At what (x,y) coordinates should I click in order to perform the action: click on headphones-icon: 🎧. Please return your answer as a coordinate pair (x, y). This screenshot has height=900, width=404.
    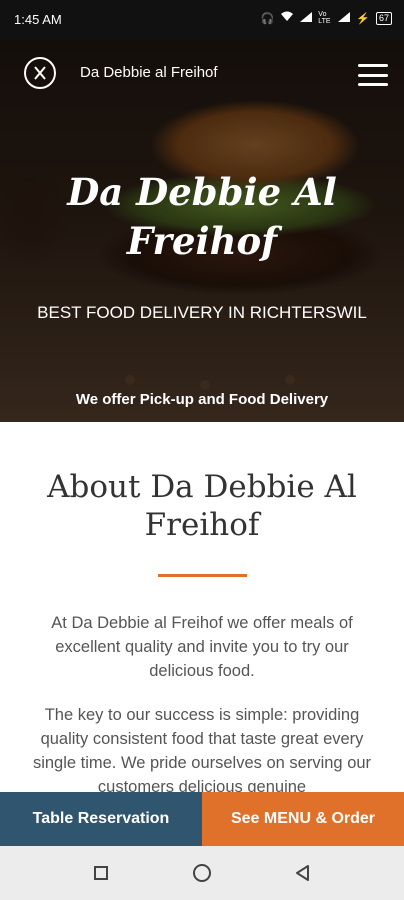
    Looking at the image, I should click on (267, 18).